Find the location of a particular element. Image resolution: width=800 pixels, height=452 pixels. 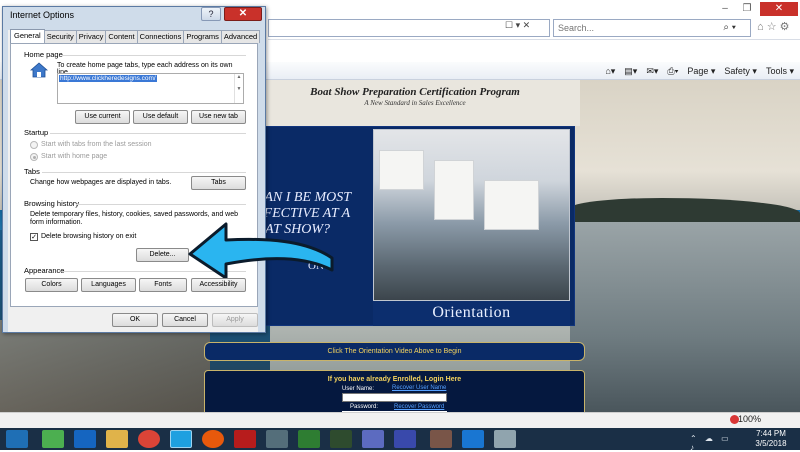

window-controls: – ❐ ✕ is located at coordinates (756, 10).